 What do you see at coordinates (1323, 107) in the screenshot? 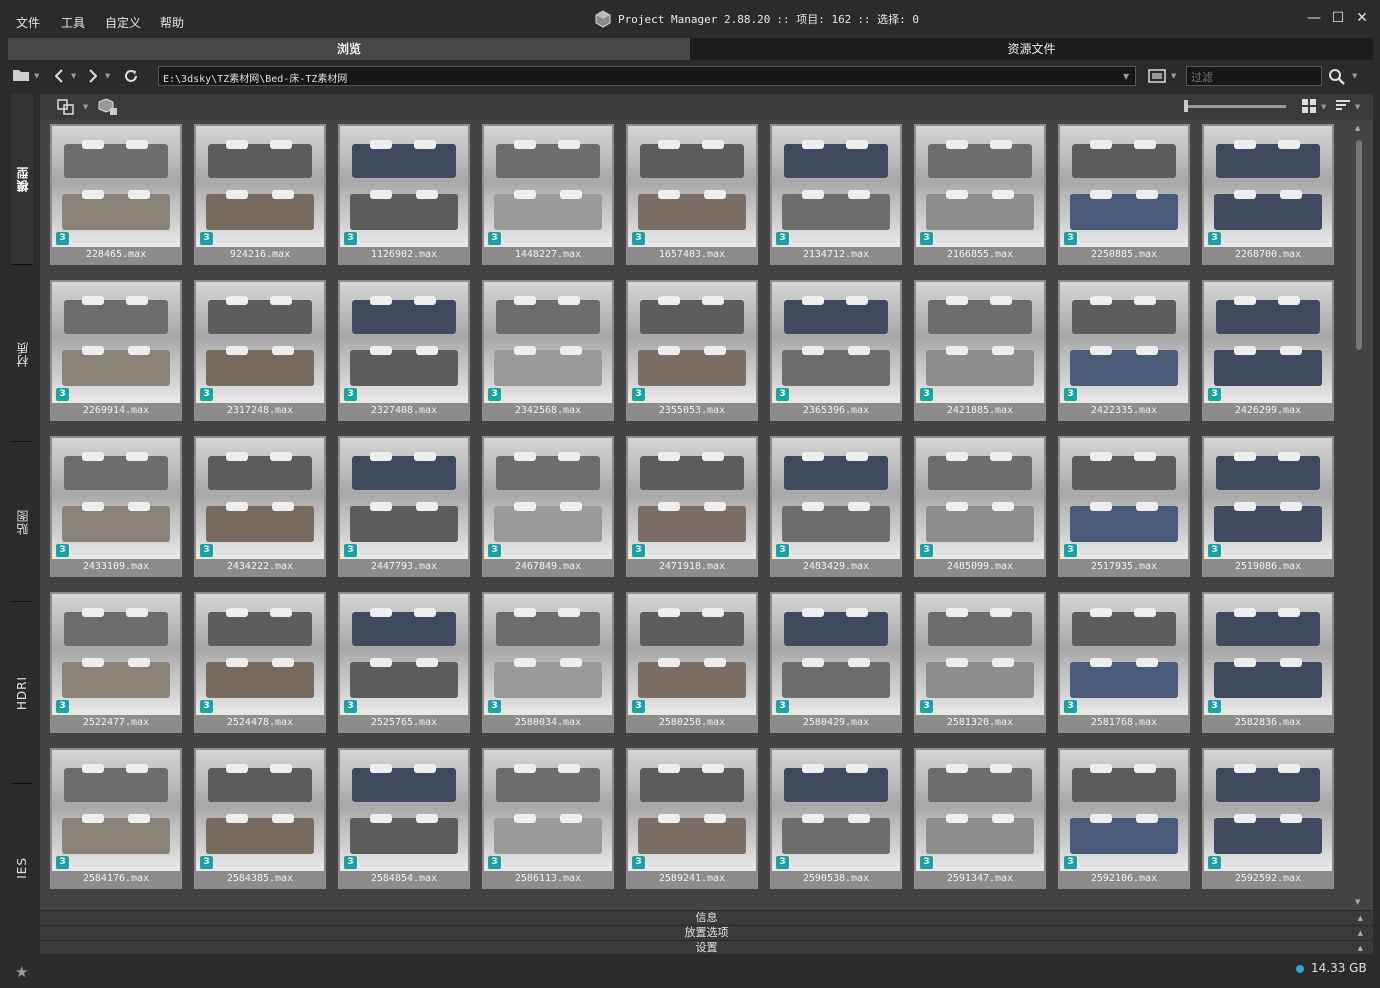
I see `grid-dropdown-icon: ▼` at bounding box center [1323, 107].